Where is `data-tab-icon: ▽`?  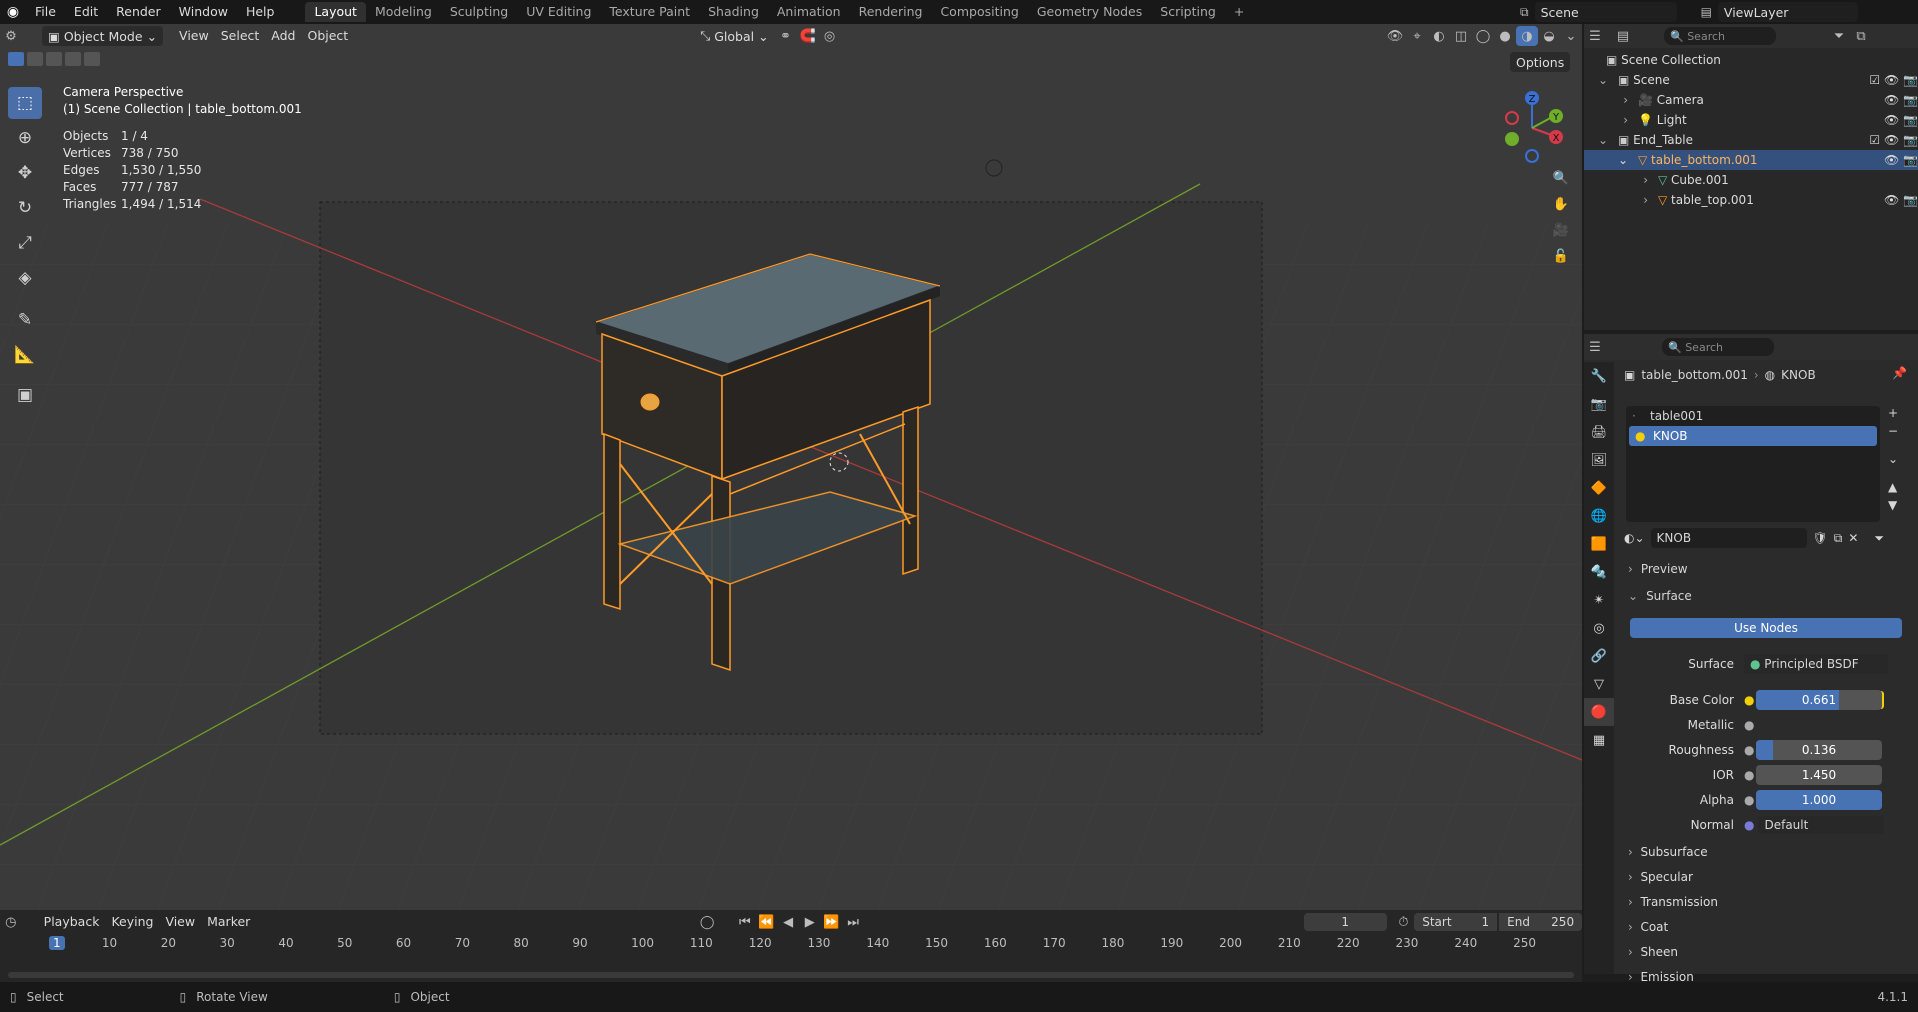 data-tab-icon: ▽ is located at coordinates (1599, 684).